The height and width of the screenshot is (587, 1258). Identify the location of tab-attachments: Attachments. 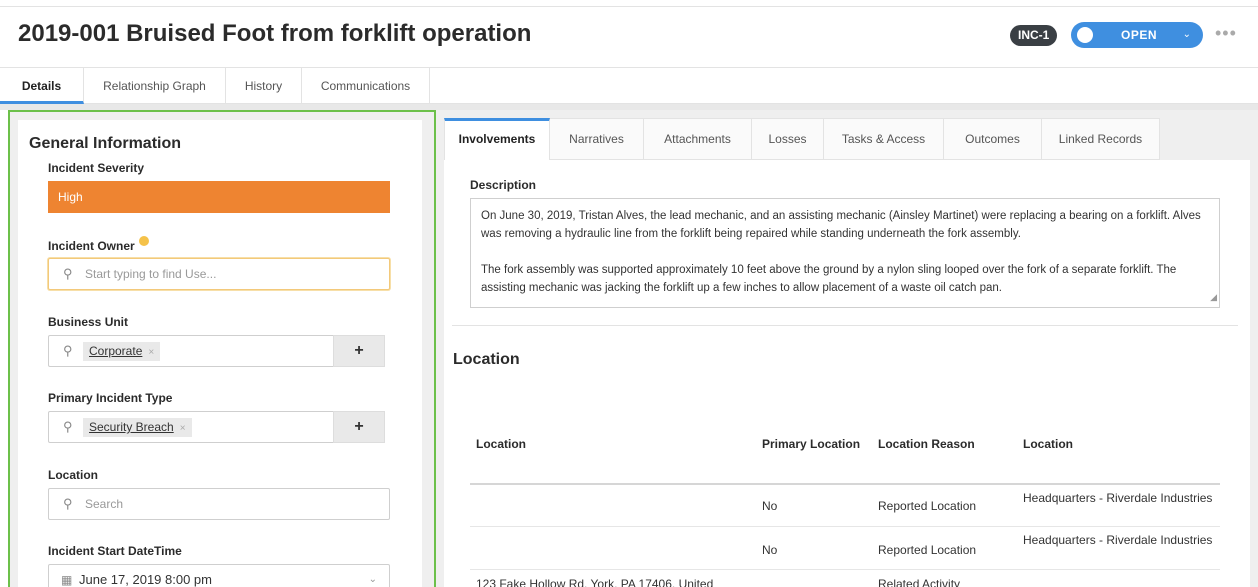
(698, 139).